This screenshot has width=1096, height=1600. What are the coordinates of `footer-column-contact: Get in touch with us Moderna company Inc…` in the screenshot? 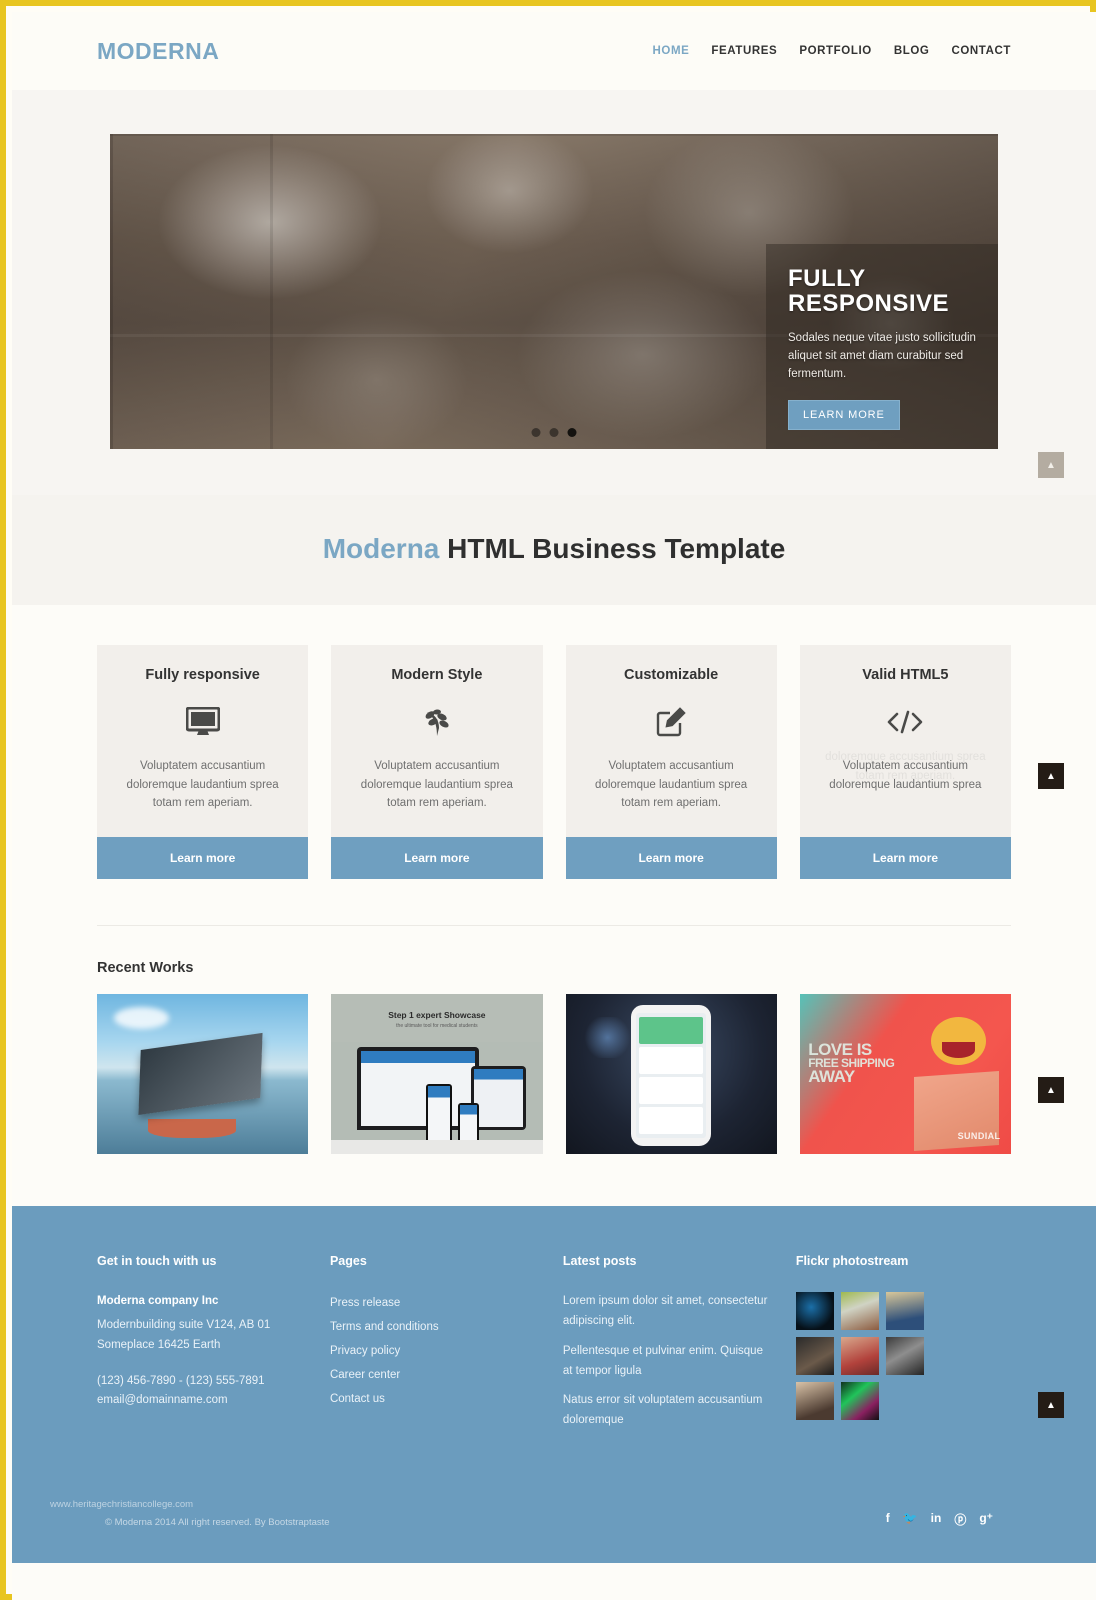 It's located at (199, 1347).